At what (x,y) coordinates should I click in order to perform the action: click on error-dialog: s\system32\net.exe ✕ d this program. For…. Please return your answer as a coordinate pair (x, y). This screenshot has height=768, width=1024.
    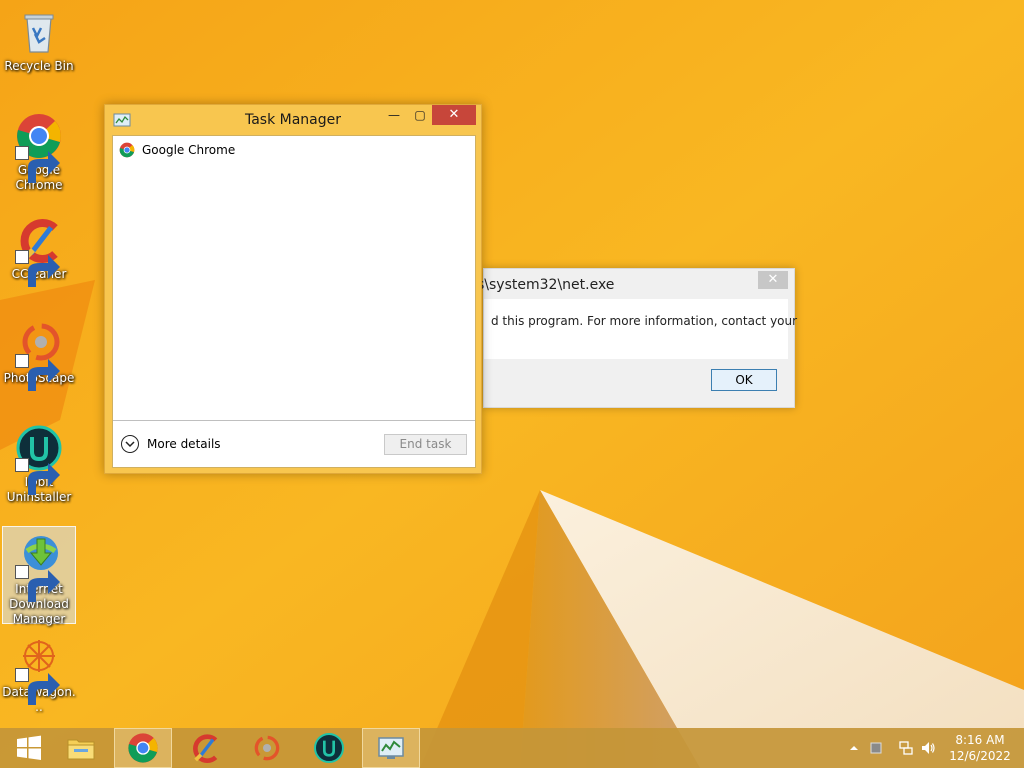
    Looking at the image, I should click on (637, 338).